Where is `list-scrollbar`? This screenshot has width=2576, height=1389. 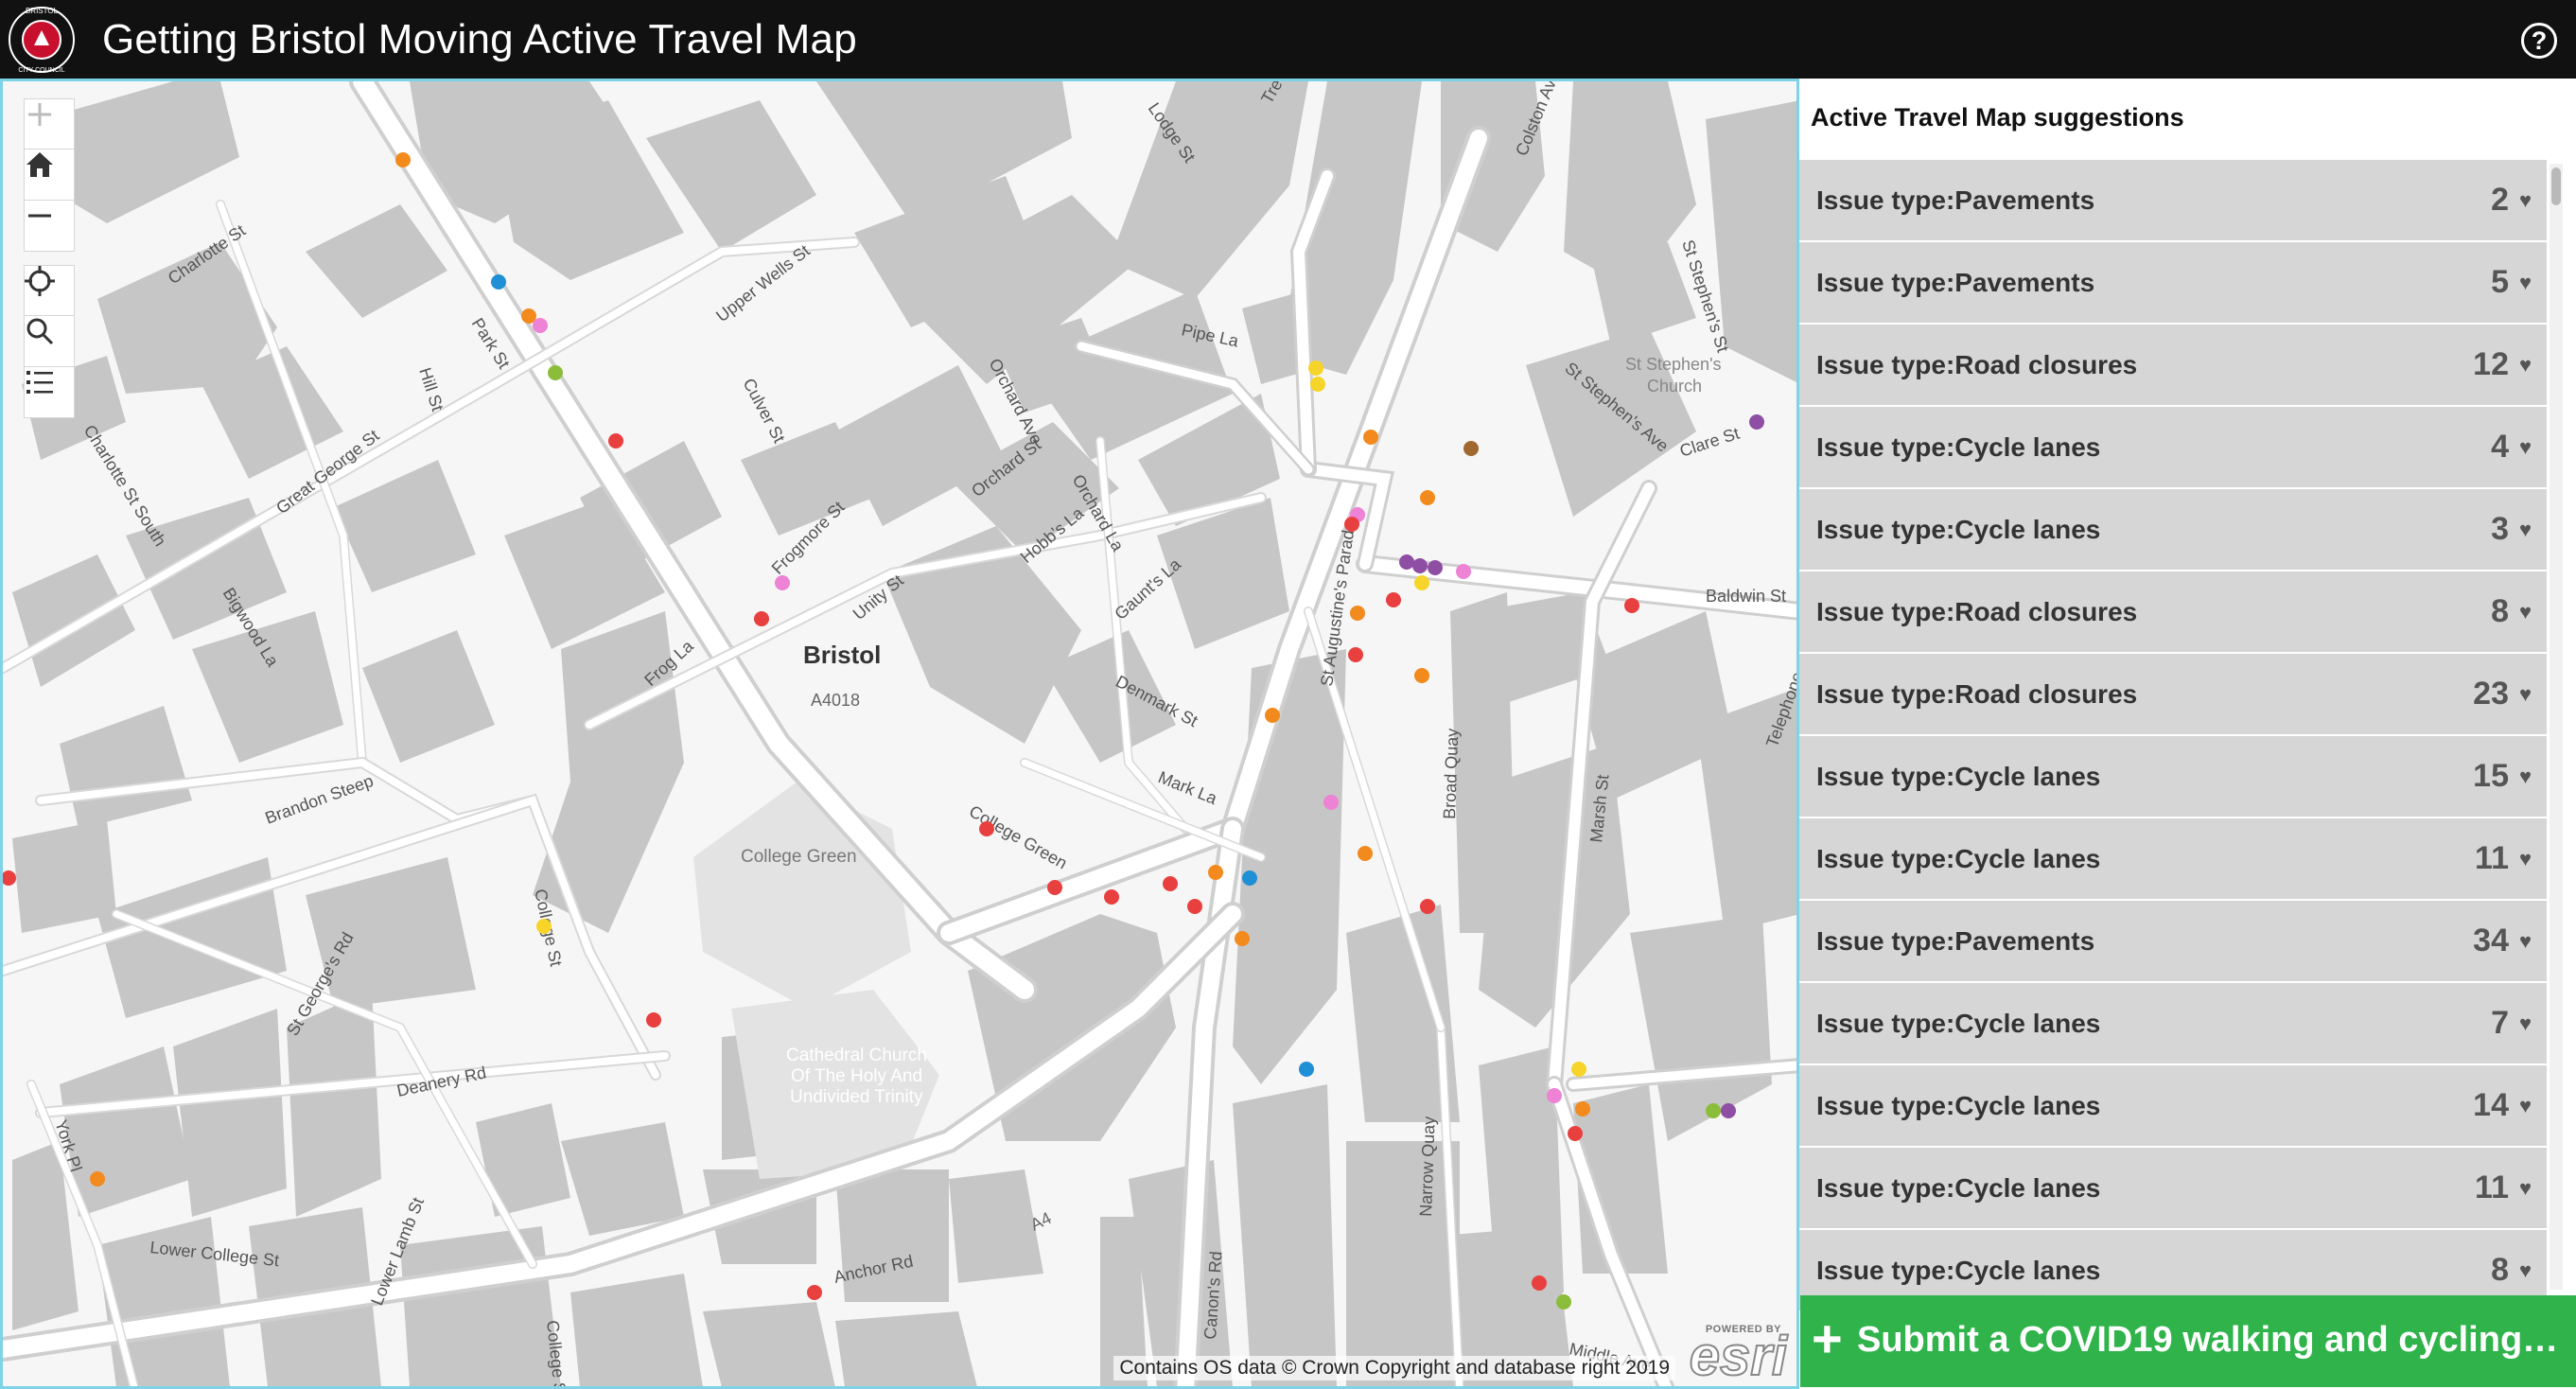 list-scrollbar is located at coordinates (2557, 727).